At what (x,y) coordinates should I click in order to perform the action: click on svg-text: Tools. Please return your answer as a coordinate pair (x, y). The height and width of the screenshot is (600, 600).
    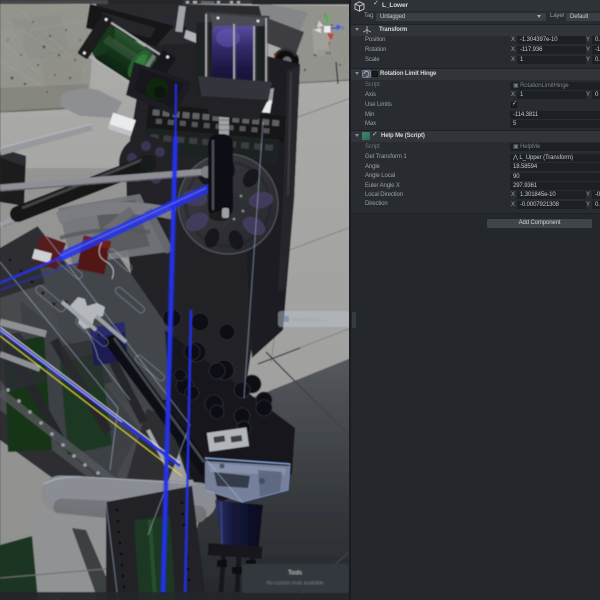
    Looking at the image, I should click on (295, 574).